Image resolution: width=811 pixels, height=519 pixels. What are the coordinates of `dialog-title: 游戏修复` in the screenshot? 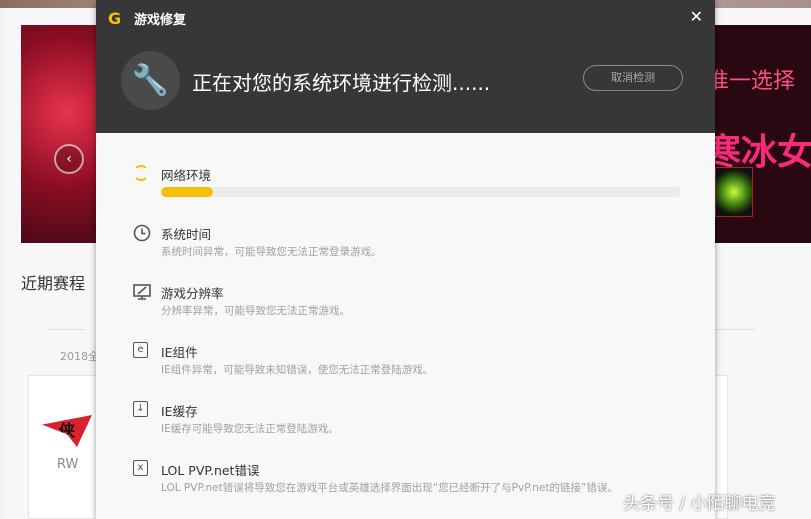 It's located at (160, 20).